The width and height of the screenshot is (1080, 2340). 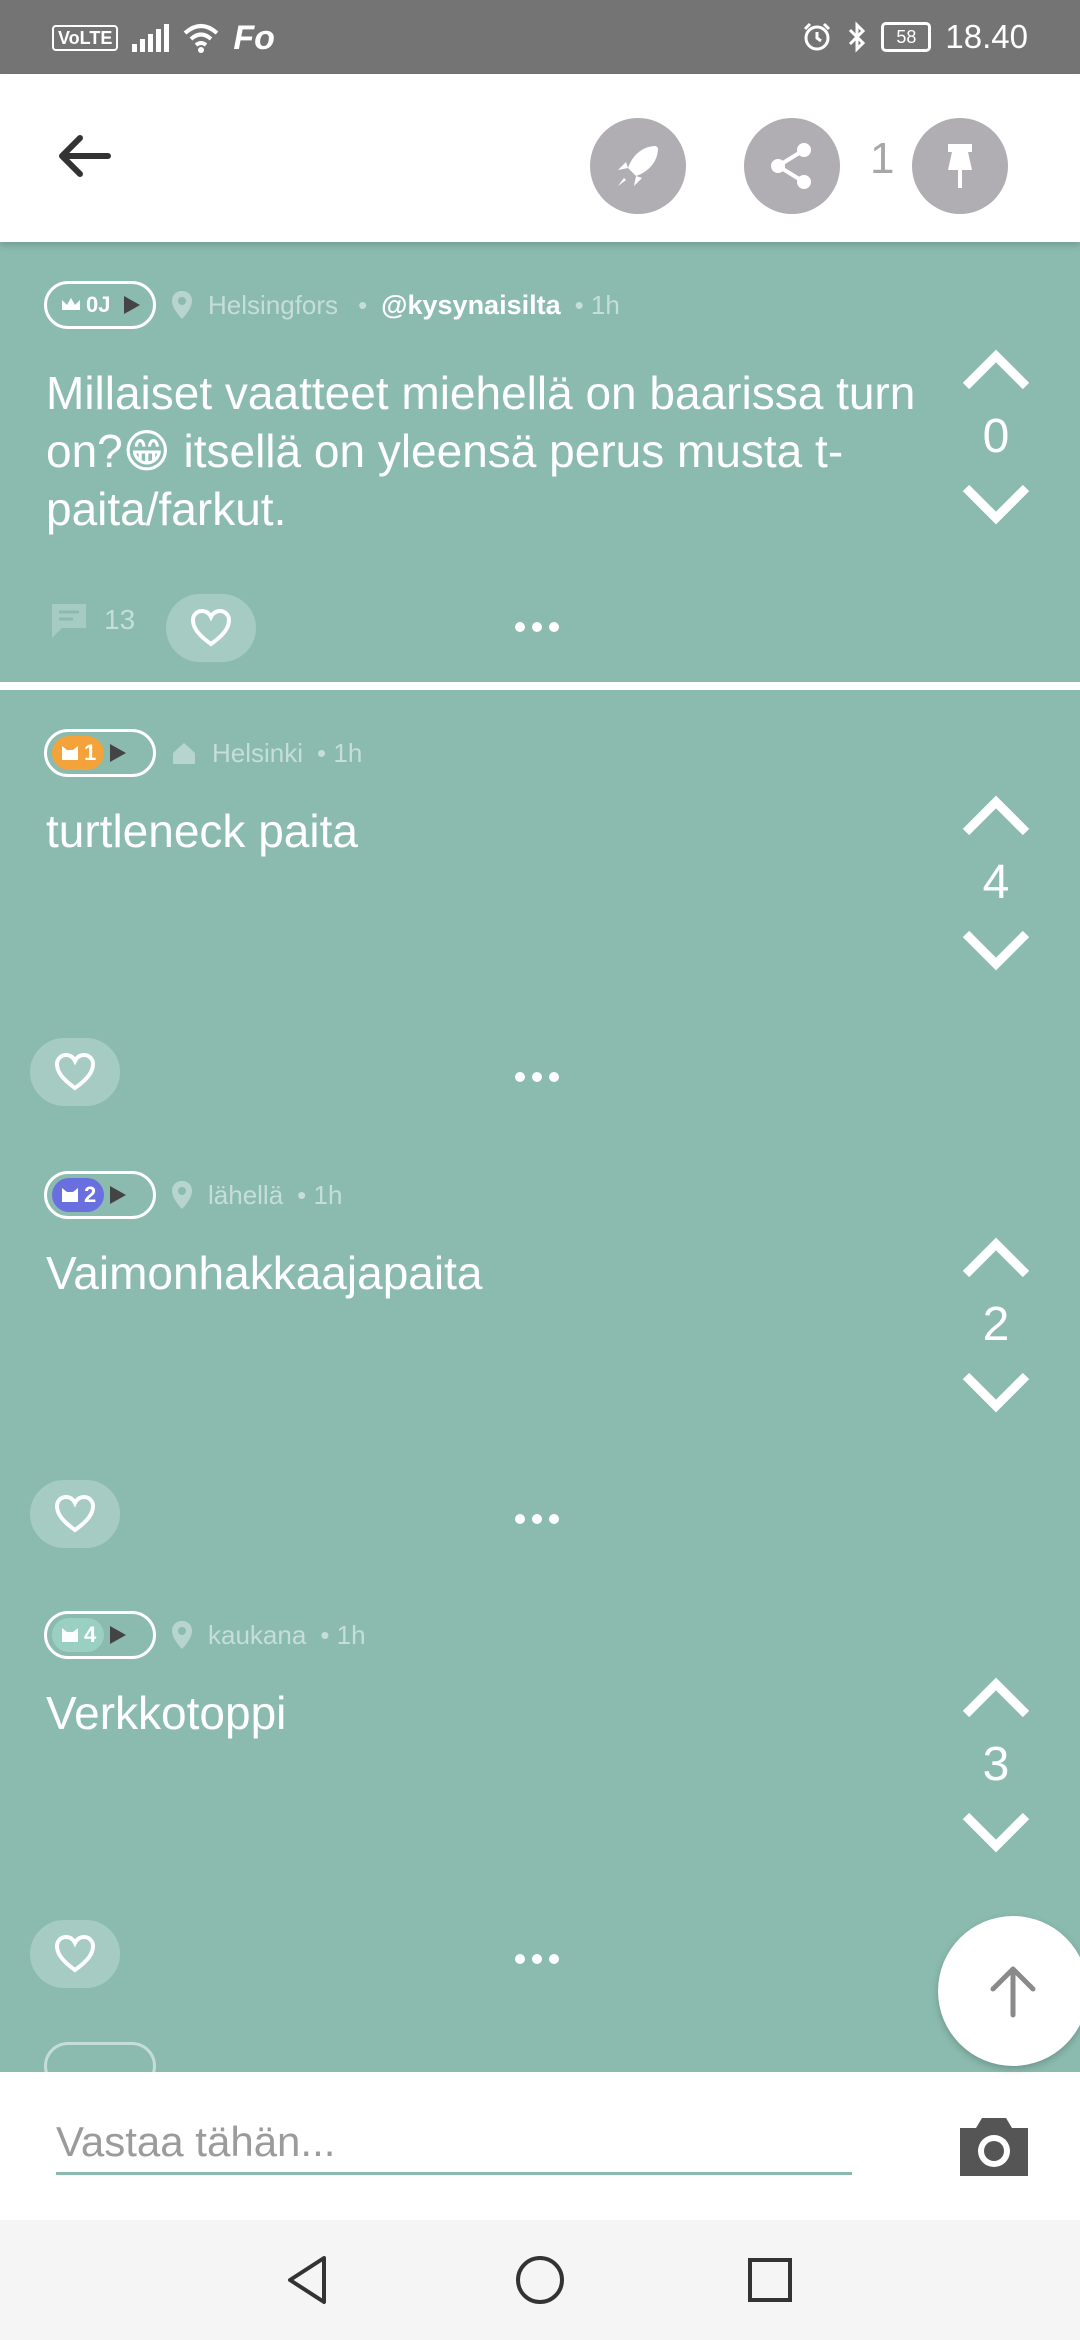 What do you see at coordinates (540, 2057) in the screenshot?
I see `post-card-partial` at bounding box center [540, 2057].